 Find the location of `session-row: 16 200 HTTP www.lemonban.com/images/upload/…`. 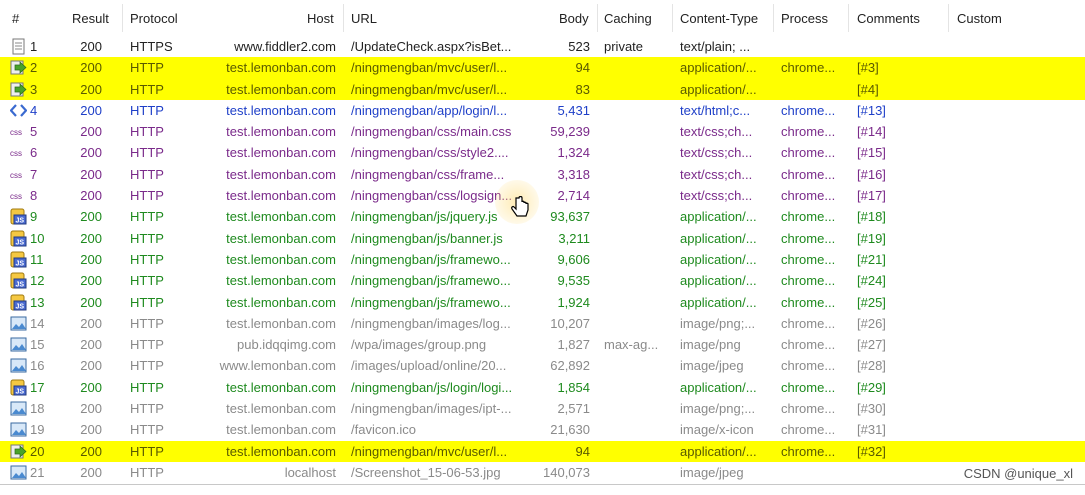

session-row: 16 200 HTTP www.lemonban.com/images/upload/… is located at coordinates (542, 365).